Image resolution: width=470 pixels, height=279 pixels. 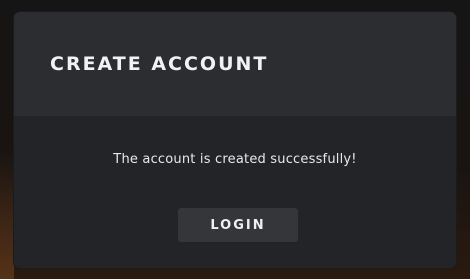 I want to click on success-message: The account is created successfully!, so click(x=235, y=159).